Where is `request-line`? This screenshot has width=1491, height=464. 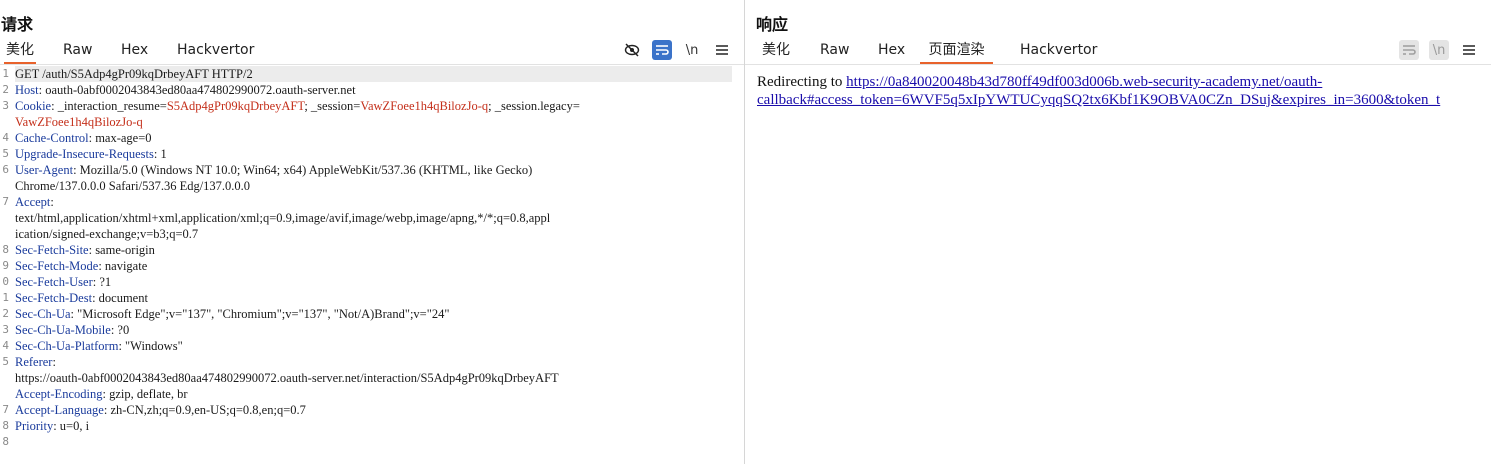
request-line is located at coordinates (373, 442).